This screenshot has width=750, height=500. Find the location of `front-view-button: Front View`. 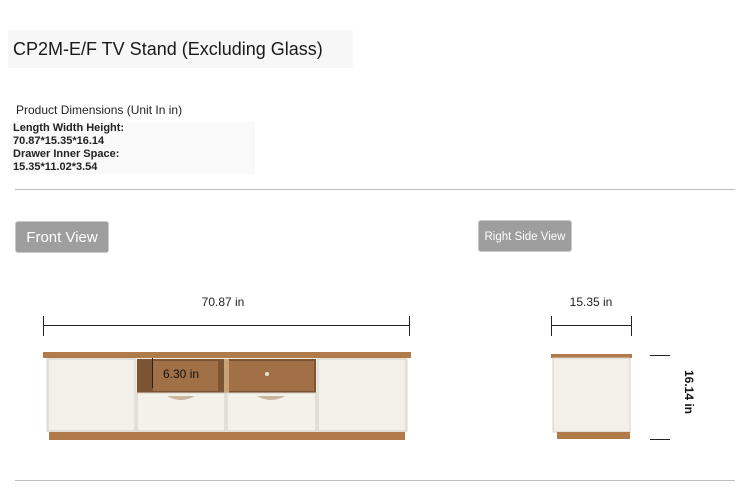

front-view-button: Front View is located at coordinates (62, 237).